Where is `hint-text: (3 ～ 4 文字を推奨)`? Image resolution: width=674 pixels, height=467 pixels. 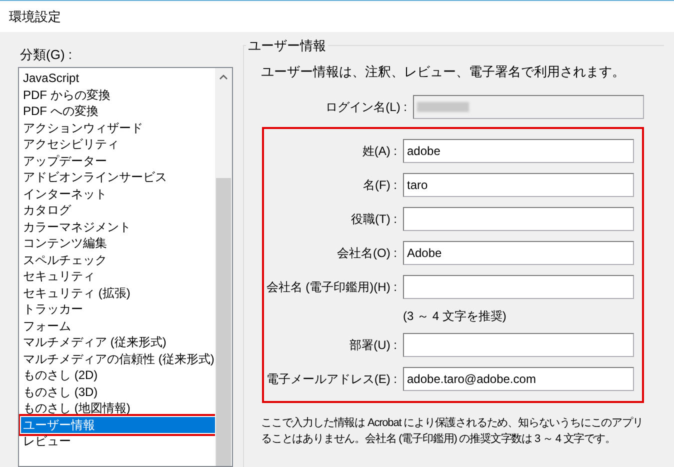
hint-text: (3 ～ 4 文字を推奨) is located at coordinates (455, 316).